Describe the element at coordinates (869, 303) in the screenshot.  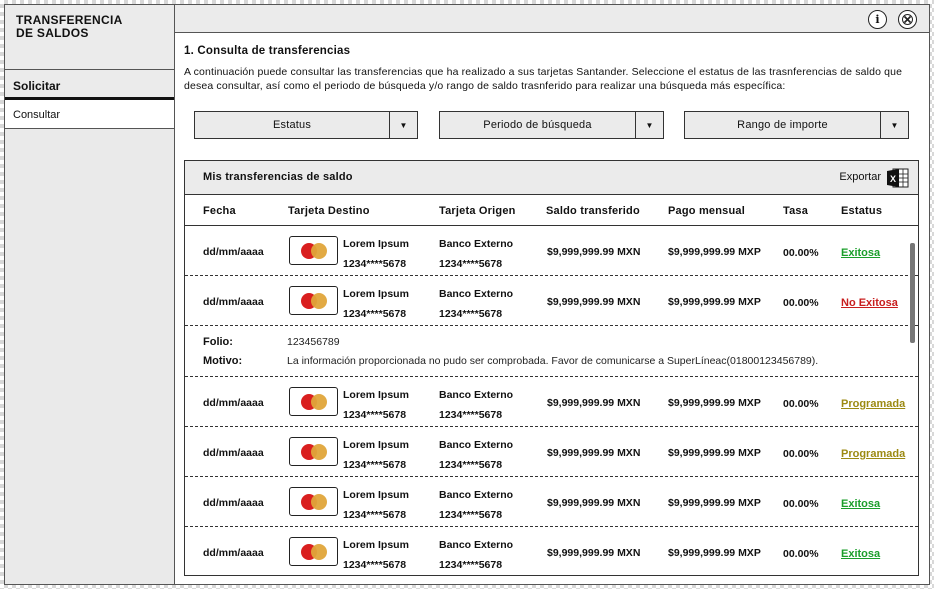
I see `status-link: No Exitosa` at that location.